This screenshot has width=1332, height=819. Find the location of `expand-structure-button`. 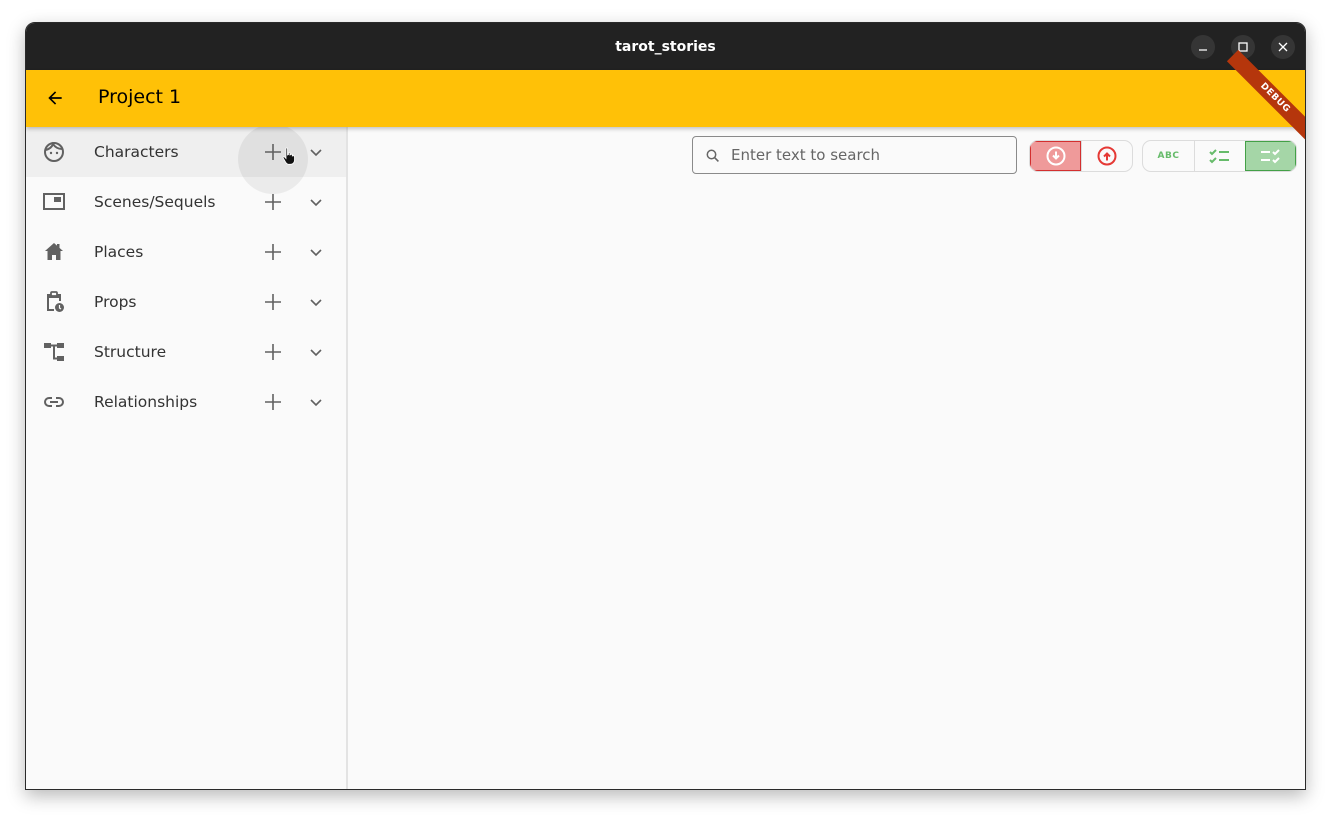

expand-structure-button is located at coordinates (316, 352).